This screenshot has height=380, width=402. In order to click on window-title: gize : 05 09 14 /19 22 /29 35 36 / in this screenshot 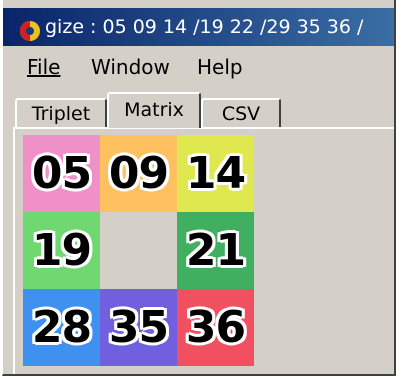, I will do `click(204, 27)`.